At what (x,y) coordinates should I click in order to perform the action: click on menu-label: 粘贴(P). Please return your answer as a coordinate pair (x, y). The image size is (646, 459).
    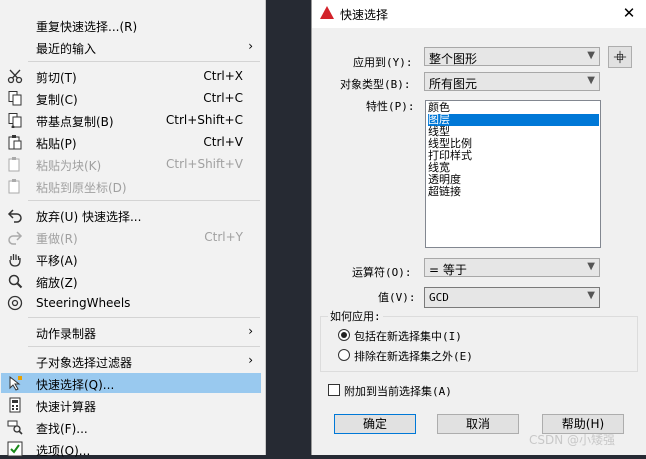
    Looking at the image, I should click on (56, 144).